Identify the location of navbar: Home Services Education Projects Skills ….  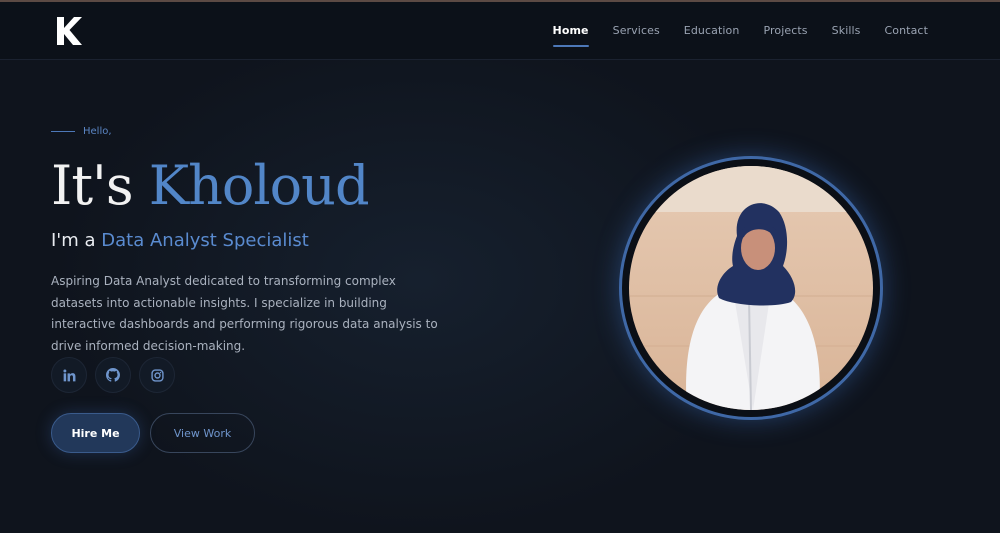
(500, 31).